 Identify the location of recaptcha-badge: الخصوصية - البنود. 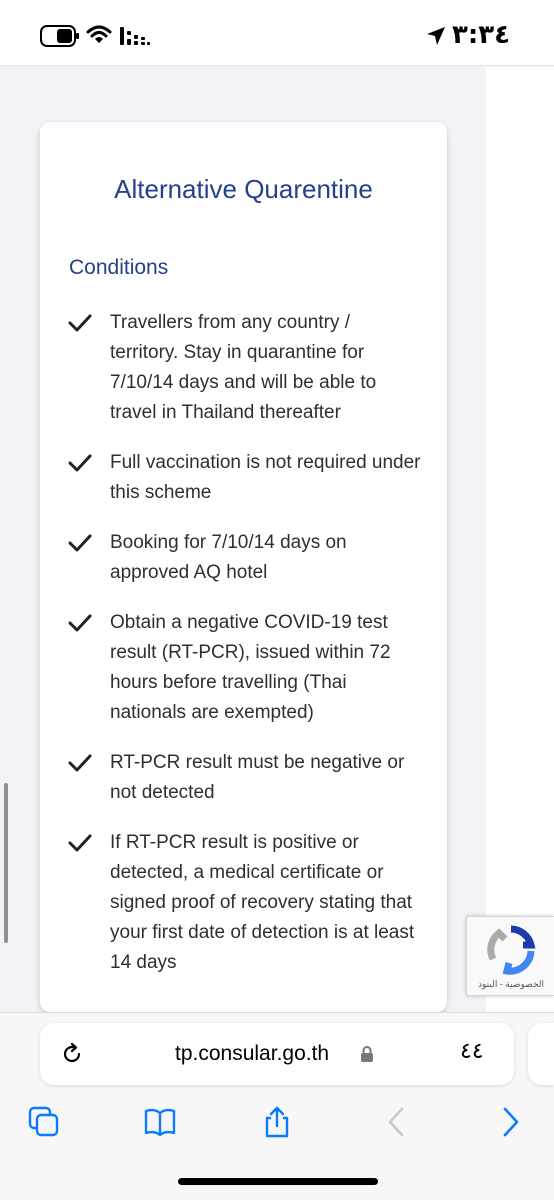
(510, 956).